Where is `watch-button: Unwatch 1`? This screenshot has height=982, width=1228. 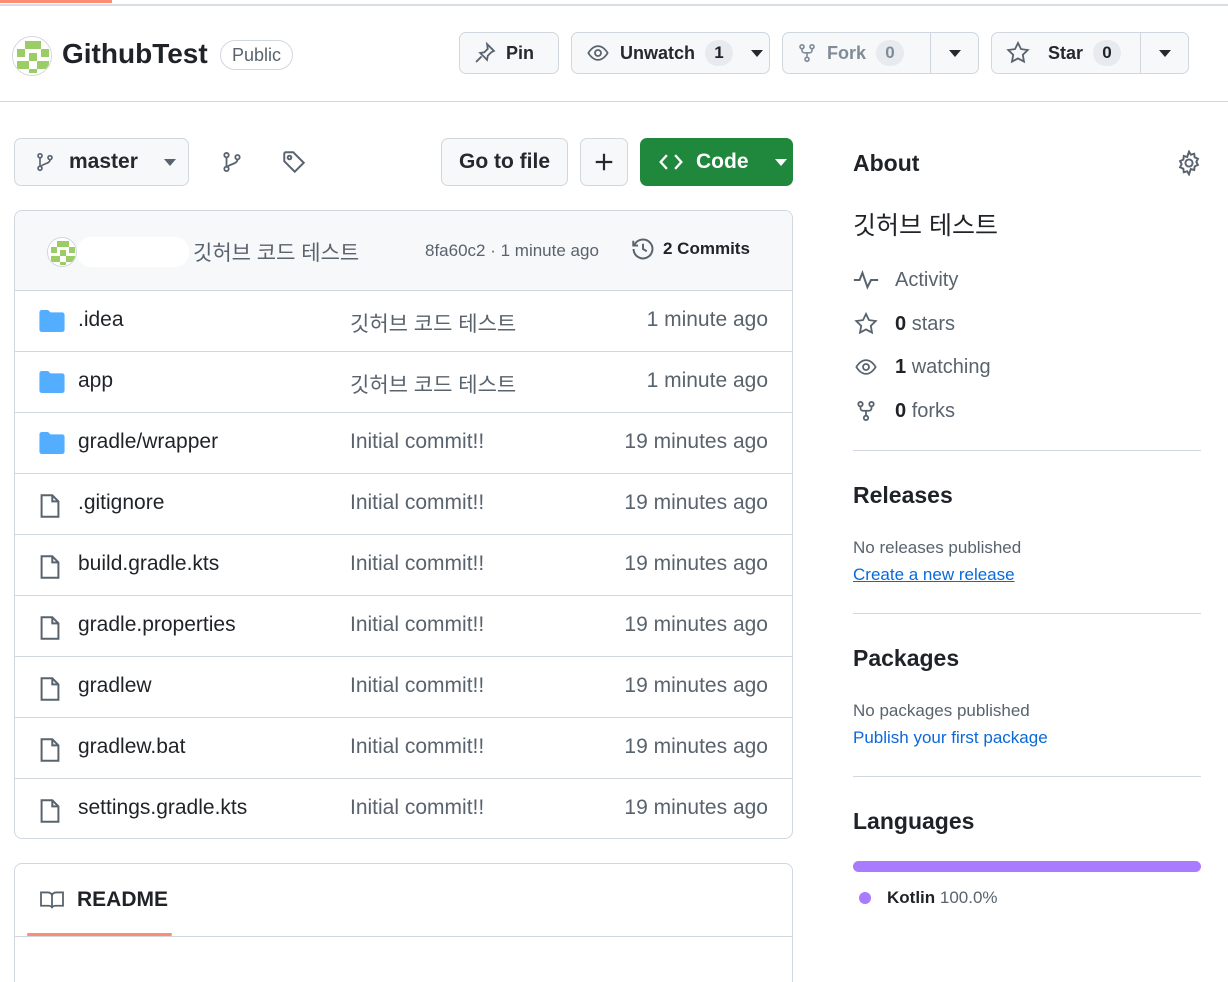
watch-button: Unwatch 1 is located at coordinates (670, 53).